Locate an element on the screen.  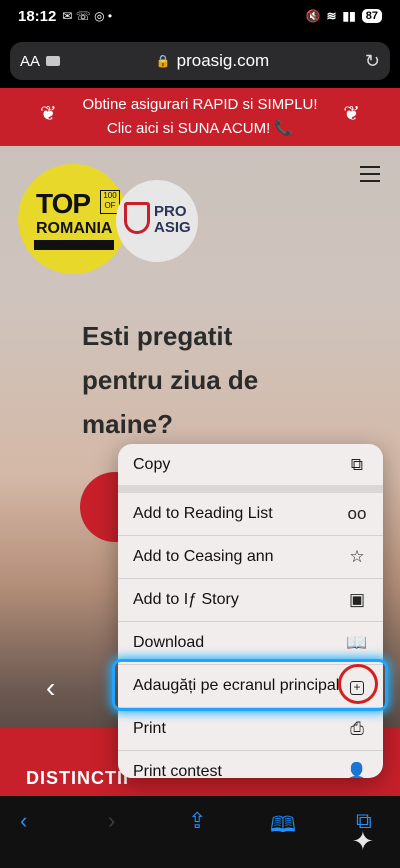
promo-line-2: Clic aici si SUNA ACUM! 📞 is located at coordinates (200, 128).